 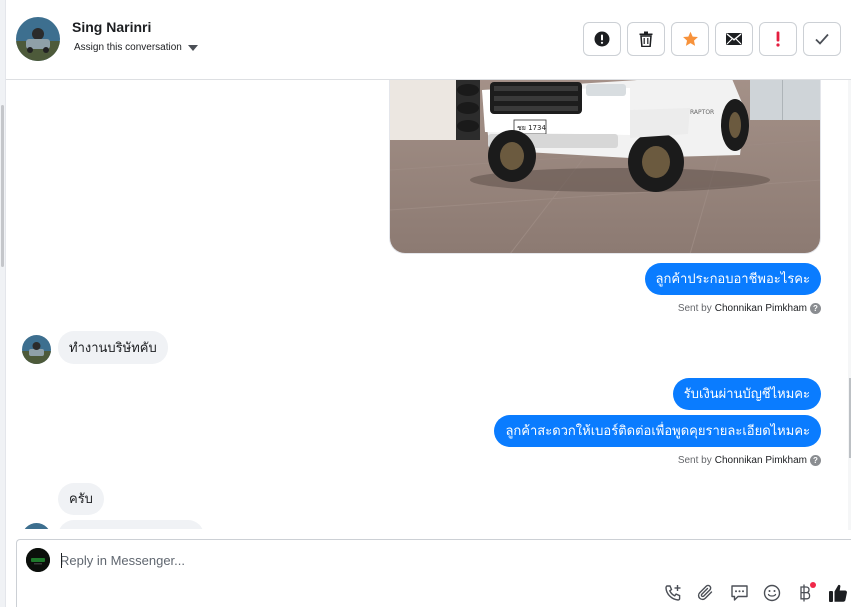 What do you see at coordinates (131, 524) in the screenshot?
I see `incoming-message-partial` at bounding box center [131, 524].